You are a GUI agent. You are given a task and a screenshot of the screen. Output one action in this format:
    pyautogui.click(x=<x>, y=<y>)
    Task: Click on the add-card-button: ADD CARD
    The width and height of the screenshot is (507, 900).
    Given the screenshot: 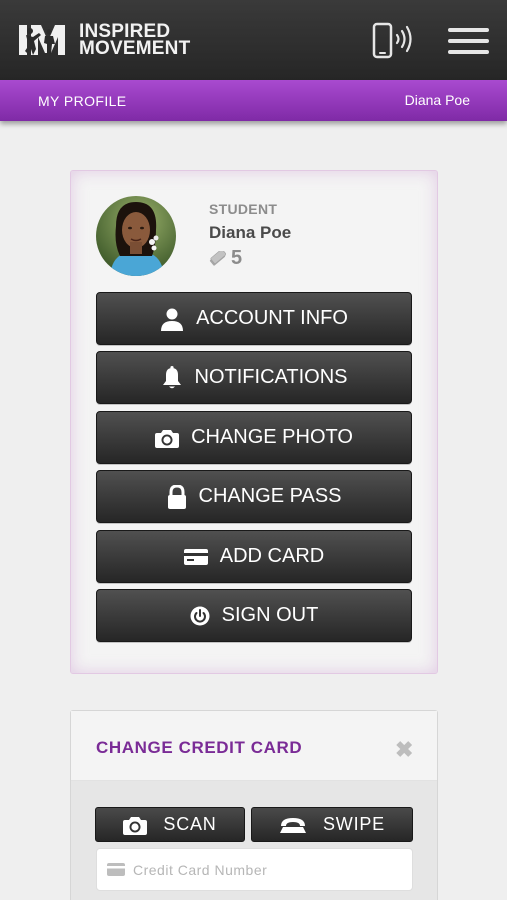 What is the action you would take?
    pyautogui.click(x=254, y=556)
    